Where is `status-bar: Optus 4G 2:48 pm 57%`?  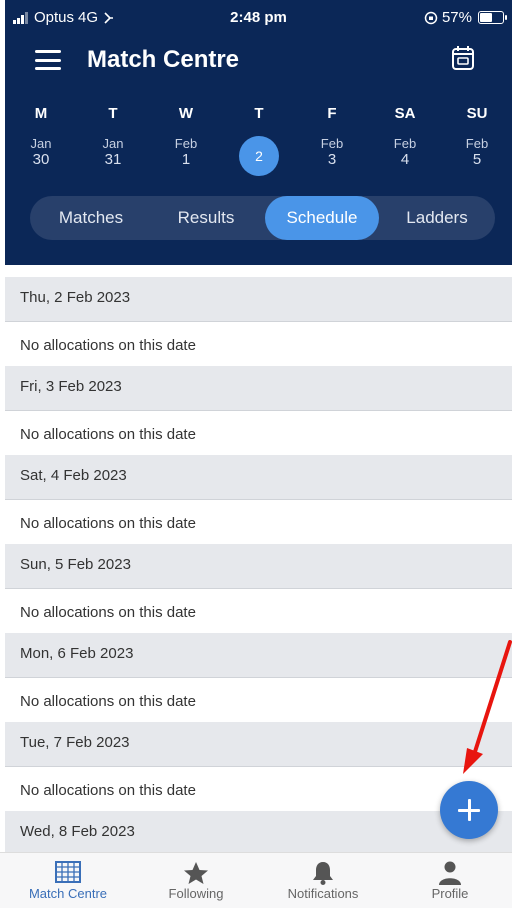
status-bar: Optus 4G 2:48 pm 57% is located at coordinates (258, 18).